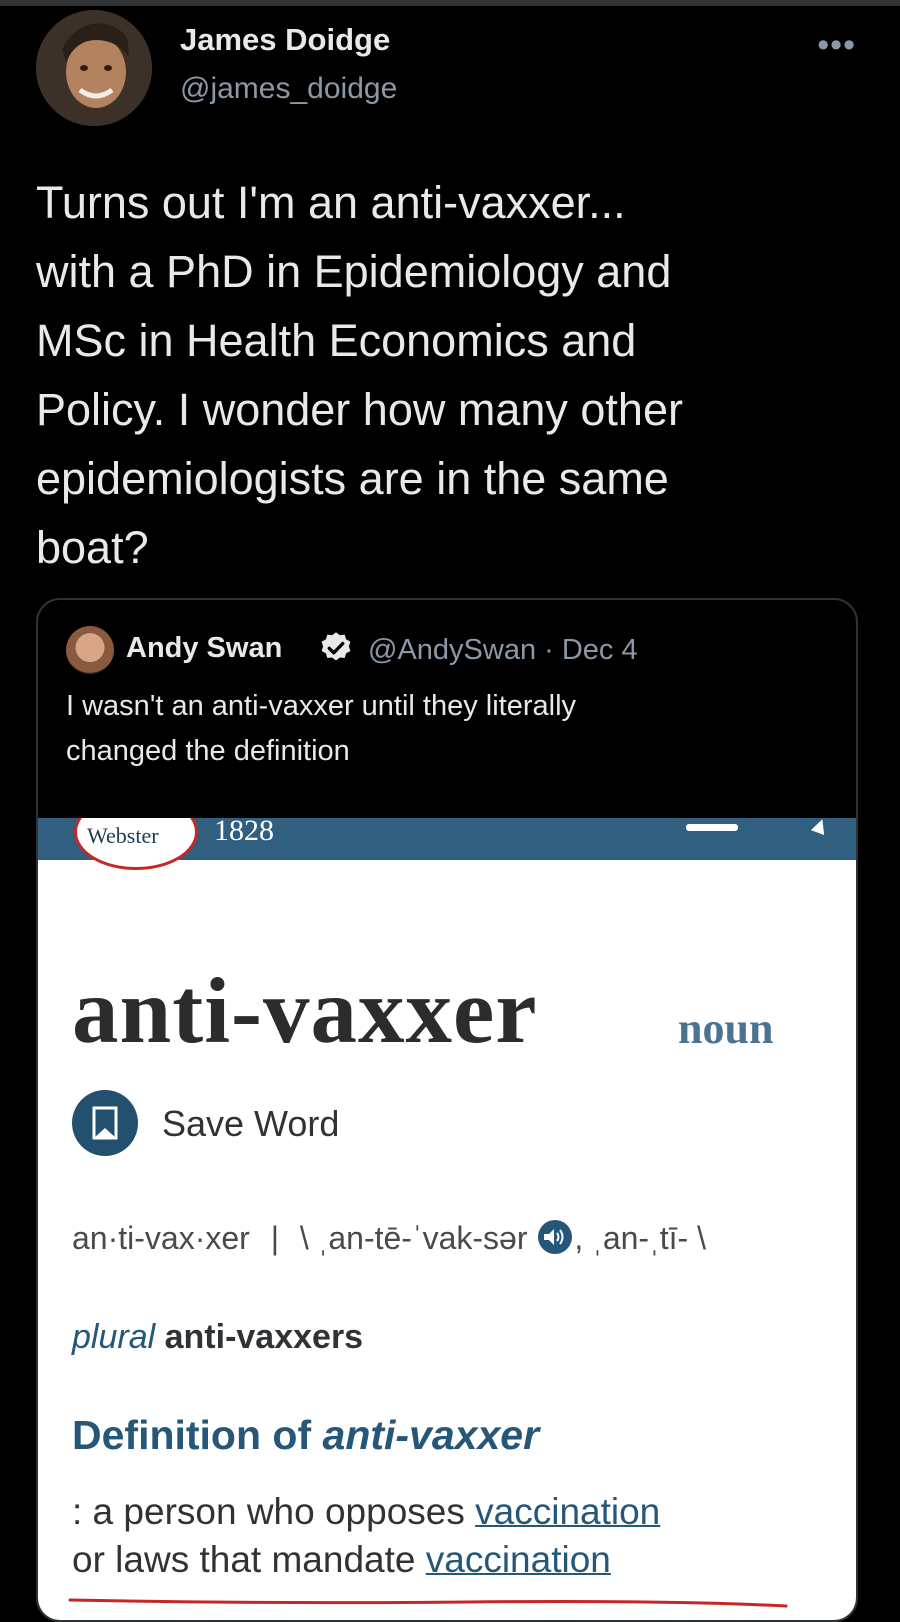  What do you see at coordinates (288, 89) in the screenshot?
I see `author-handle: @james_doidge` at bounding box center [288, 89].